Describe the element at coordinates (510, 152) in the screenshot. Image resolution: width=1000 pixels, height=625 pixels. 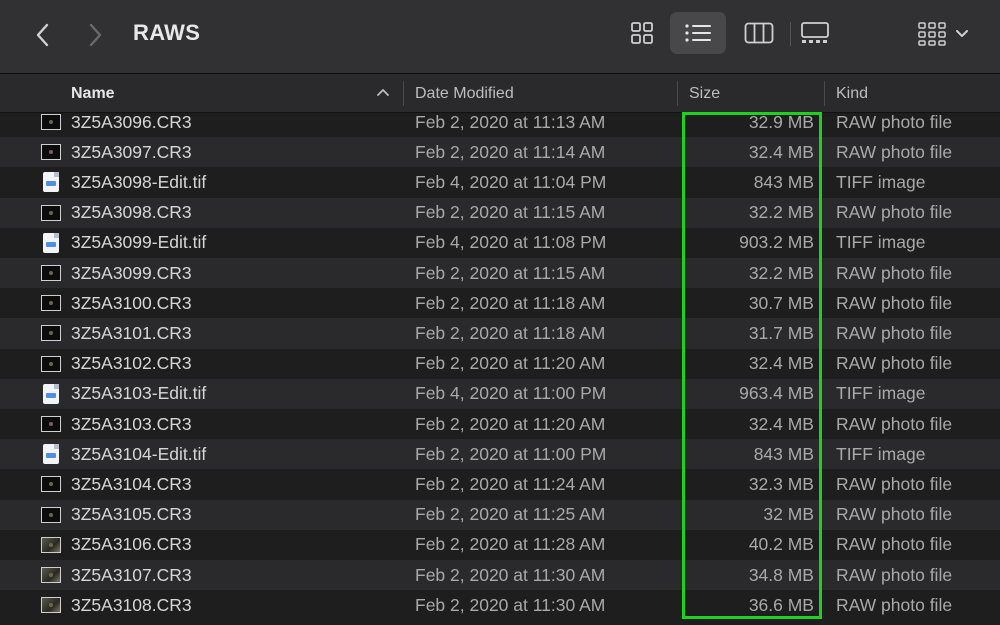
I see `file-date-modified: Feb 2, 2020 at 11:14 AM` at that location.